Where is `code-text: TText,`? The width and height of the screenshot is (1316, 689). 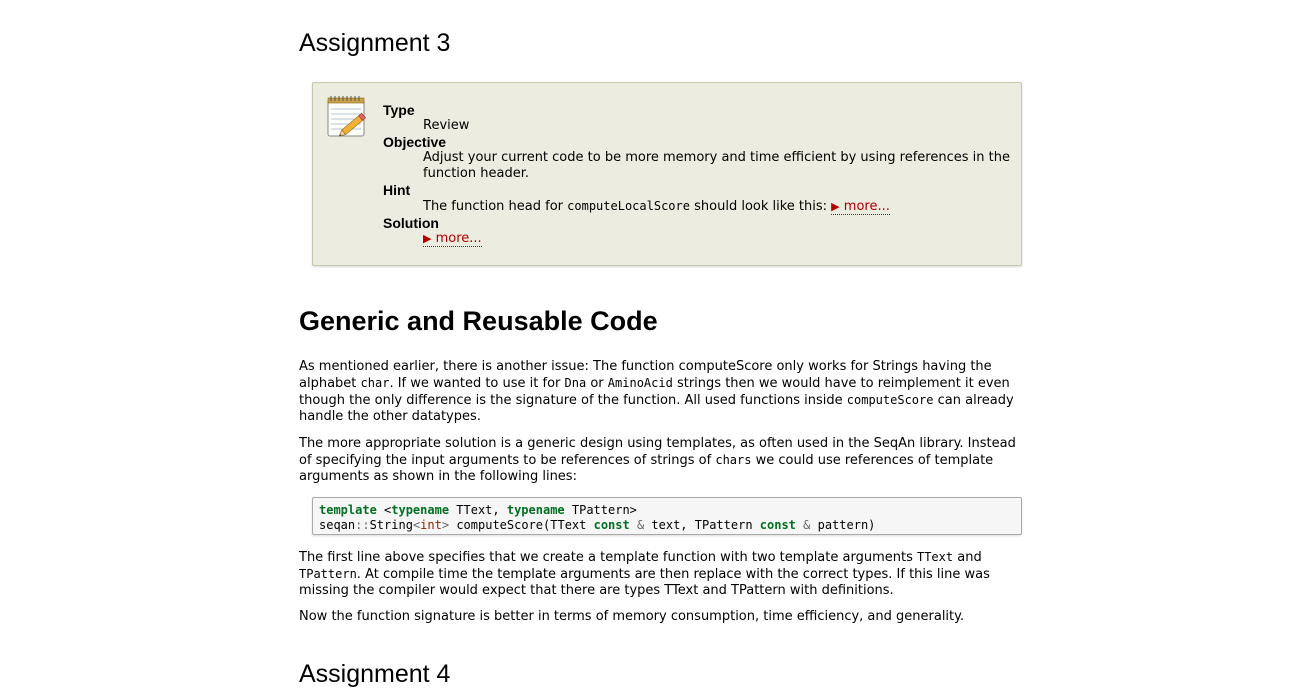 code-text: TText, is located at coordinates (478, 510).